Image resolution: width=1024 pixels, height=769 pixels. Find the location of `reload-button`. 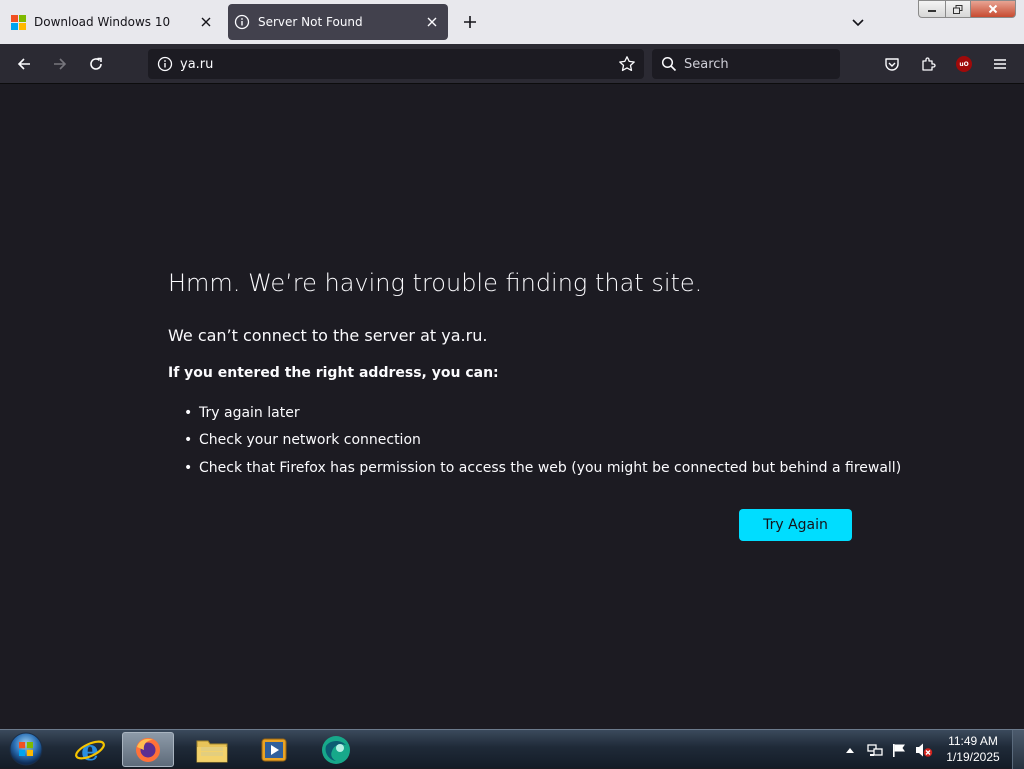

reload-button is located at coordinates (96, 64).